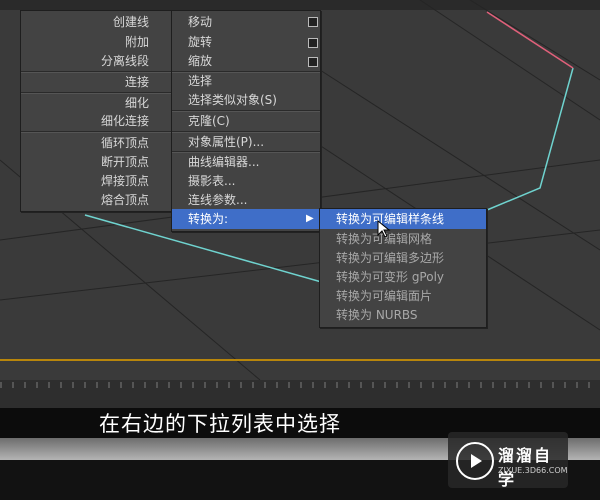 This screenshot has height=500, width=600. I want to click on menu-item-refine: 细化, so click(137, 103).